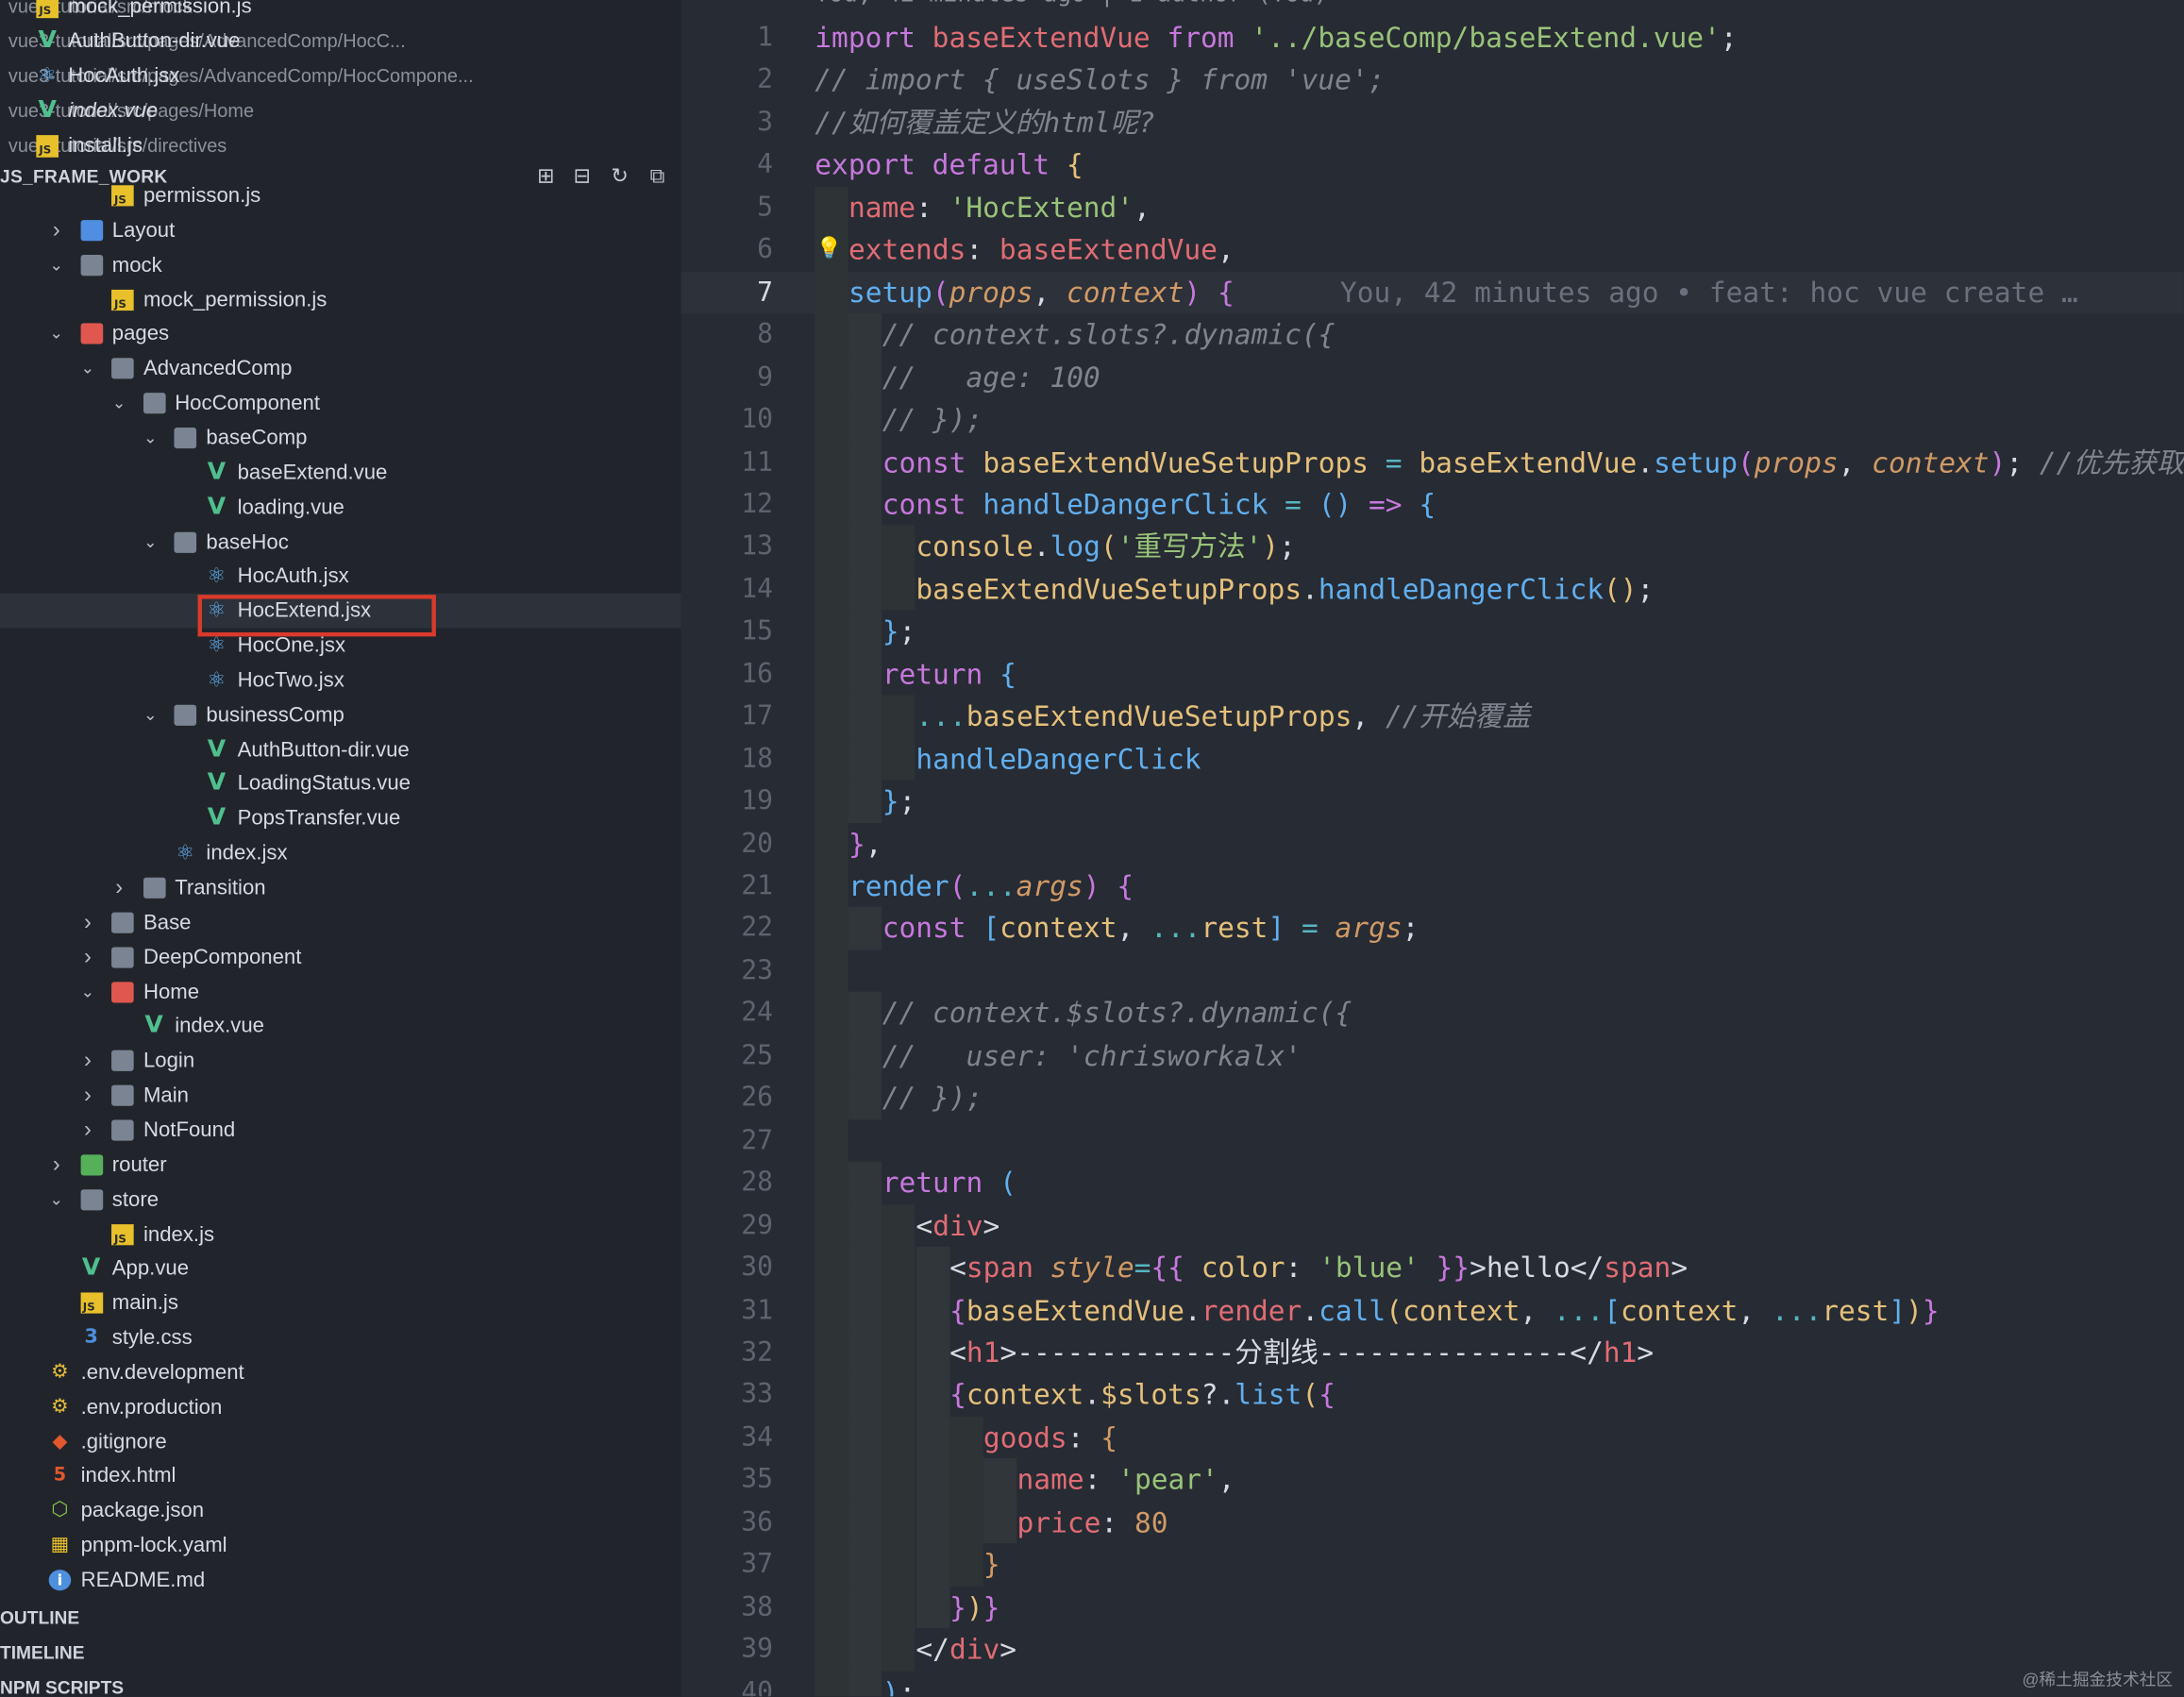 The height and width of the screenshot is (1697, 2184). I want to click on tree-file: i README.md, so click(340, 1581).